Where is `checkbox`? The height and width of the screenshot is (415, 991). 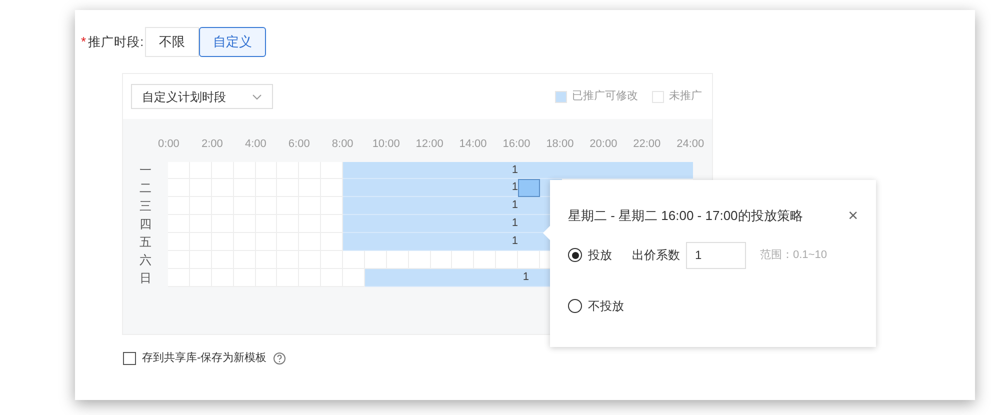
checkbox is located at coordinates (129, 358).